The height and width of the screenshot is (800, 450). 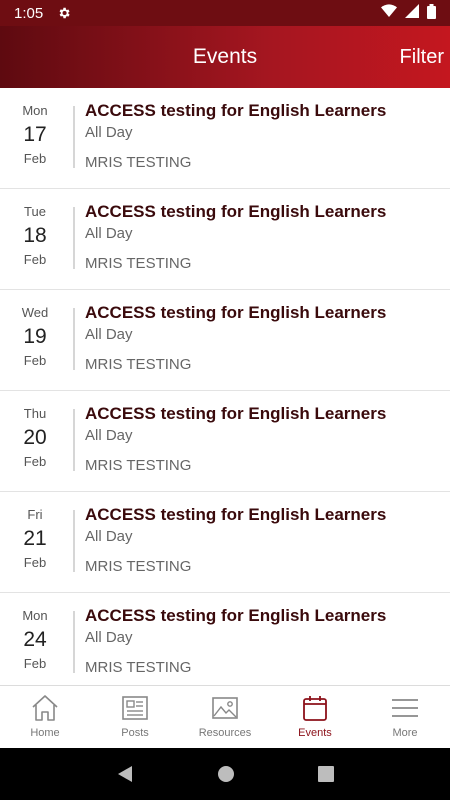 What do you see at coordinates (325, 774) in the screenshot?
I see `recents-square-icon` at bounding box center [325, 774].